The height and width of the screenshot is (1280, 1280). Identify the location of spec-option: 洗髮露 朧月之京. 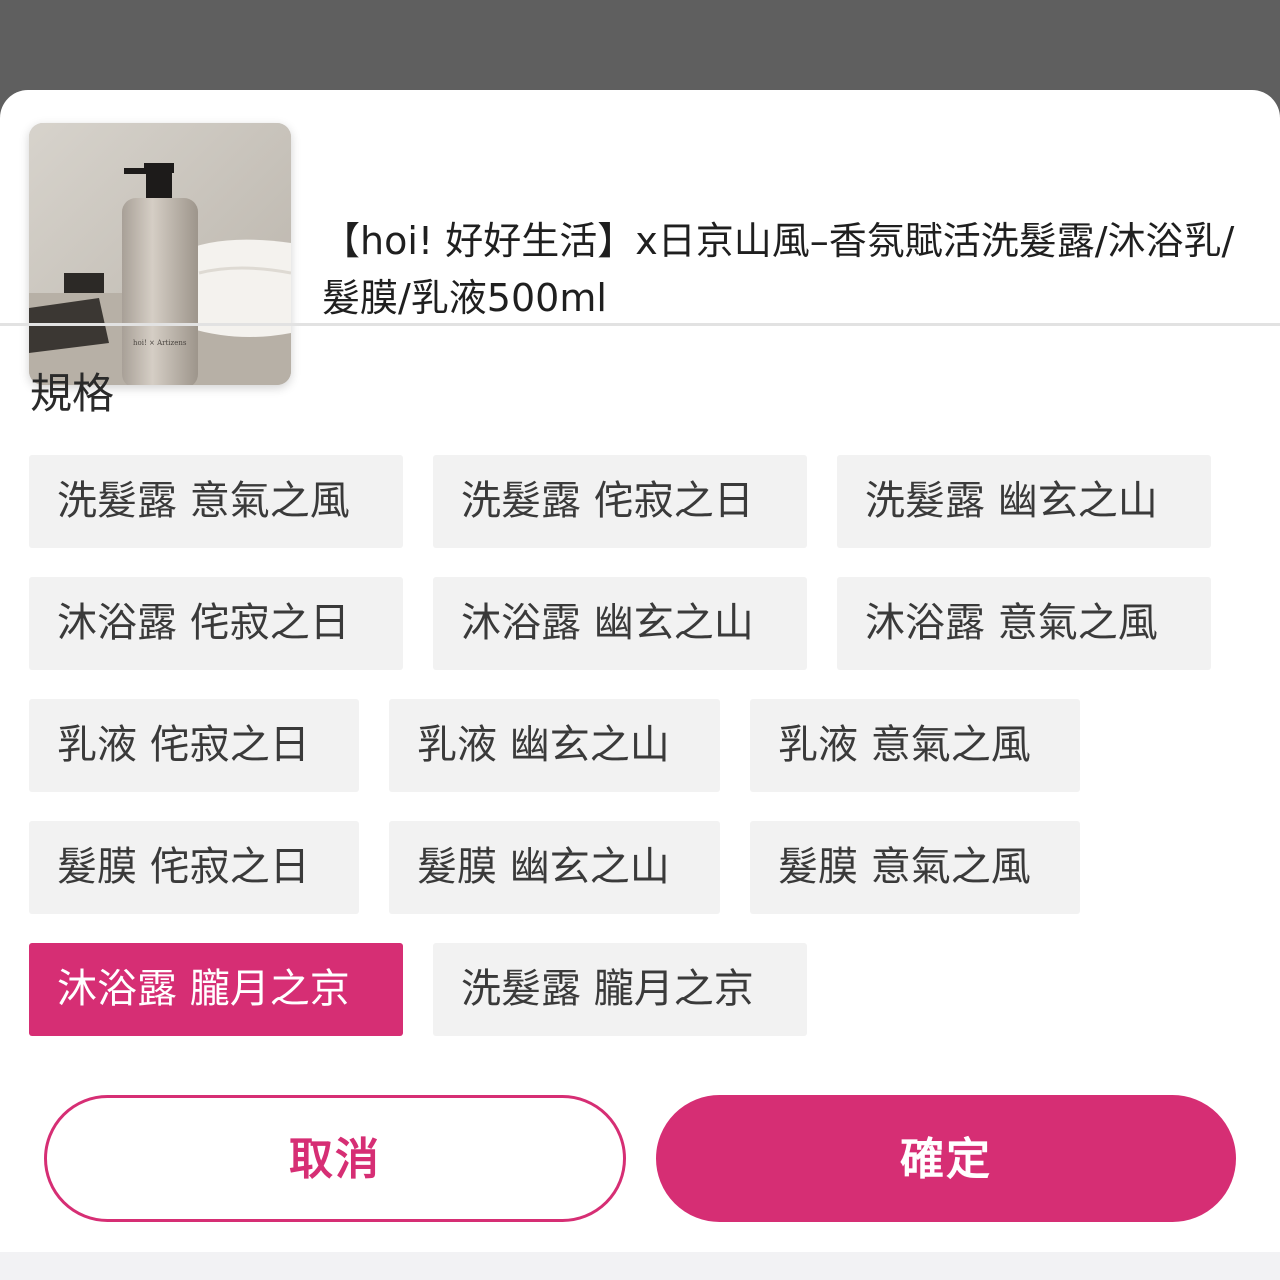
(620, 989).